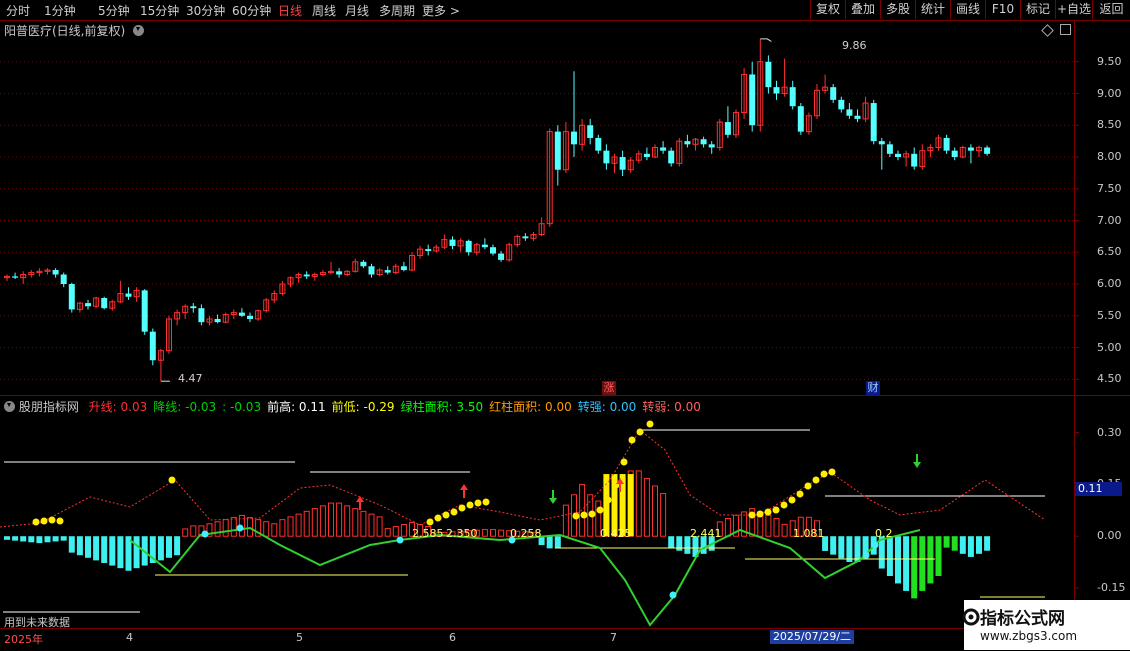 The width and height of the screenshot is (1130, 651). What do you see at coordinates (129, 637) in the screenshot?
I see `date-label: 4` at bounding box center [129, 637].